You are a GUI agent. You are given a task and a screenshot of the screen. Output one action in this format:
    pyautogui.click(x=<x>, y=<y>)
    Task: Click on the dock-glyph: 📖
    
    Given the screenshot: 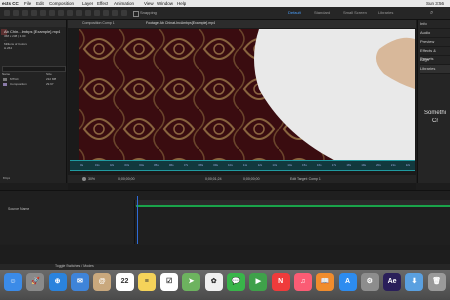 What is the action you would take?
    pyautogui.click(x=325, y=281)
    